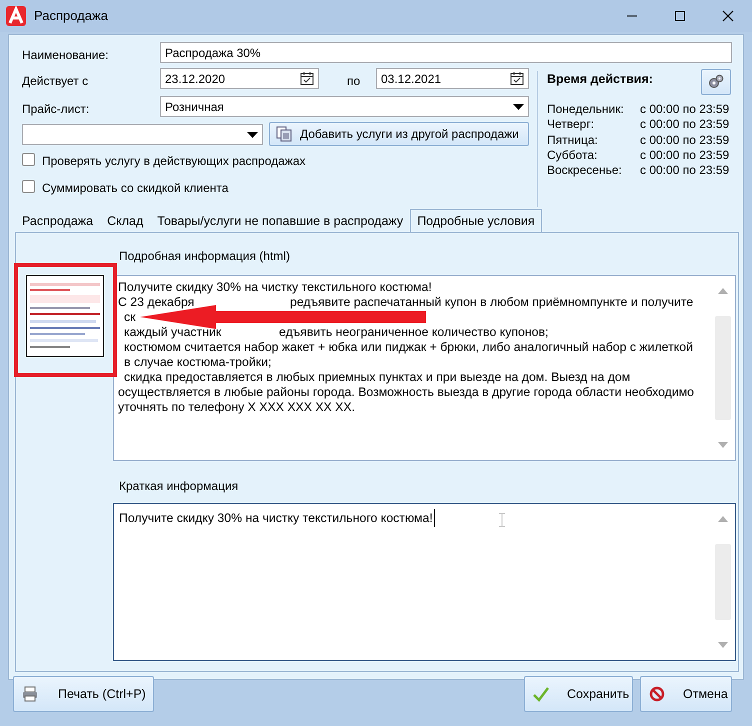  What do you see at coordinates (57, 220) in the screenshot?
I see `tab: Распродажа` at bounding box center [57, 220].